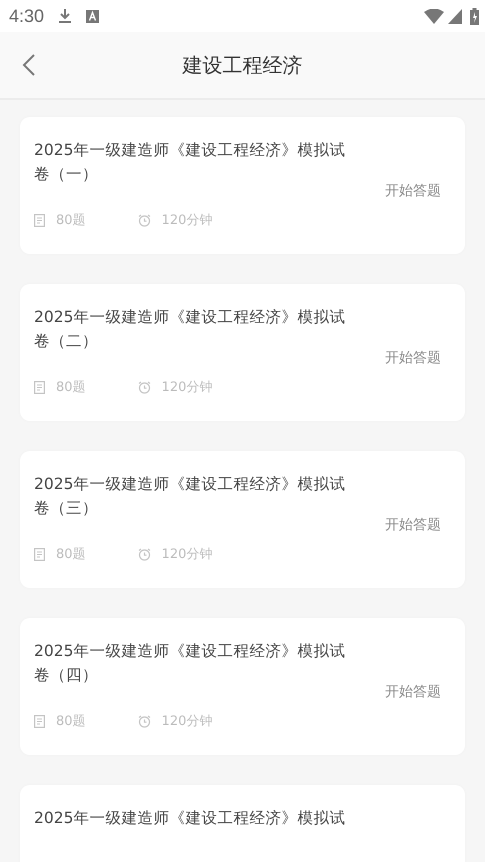 This screenshot has height=862, width=485. I want to click on page-title: 建设工程经济, so click(242, 64).